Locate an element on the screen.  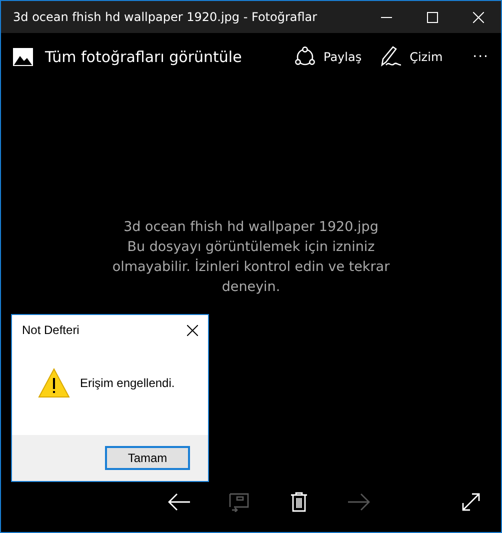
draw-button: Çizim is located at coordinates (411, 57).